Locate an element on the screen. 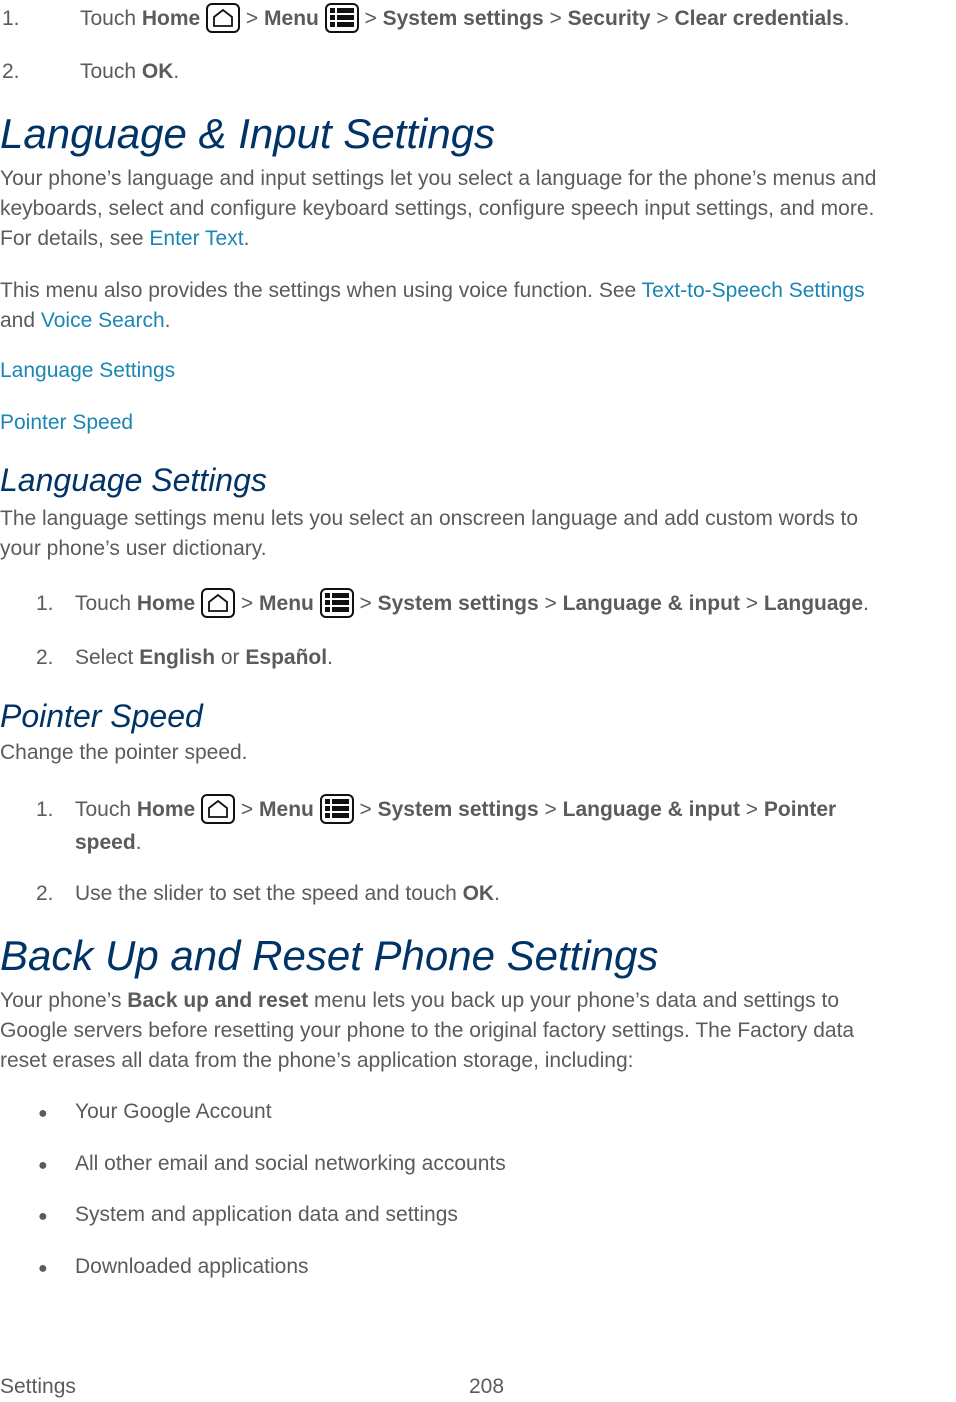  link-text-to-speech-settings: Text-to-Speech Settings is located at coordinates (753, 290).